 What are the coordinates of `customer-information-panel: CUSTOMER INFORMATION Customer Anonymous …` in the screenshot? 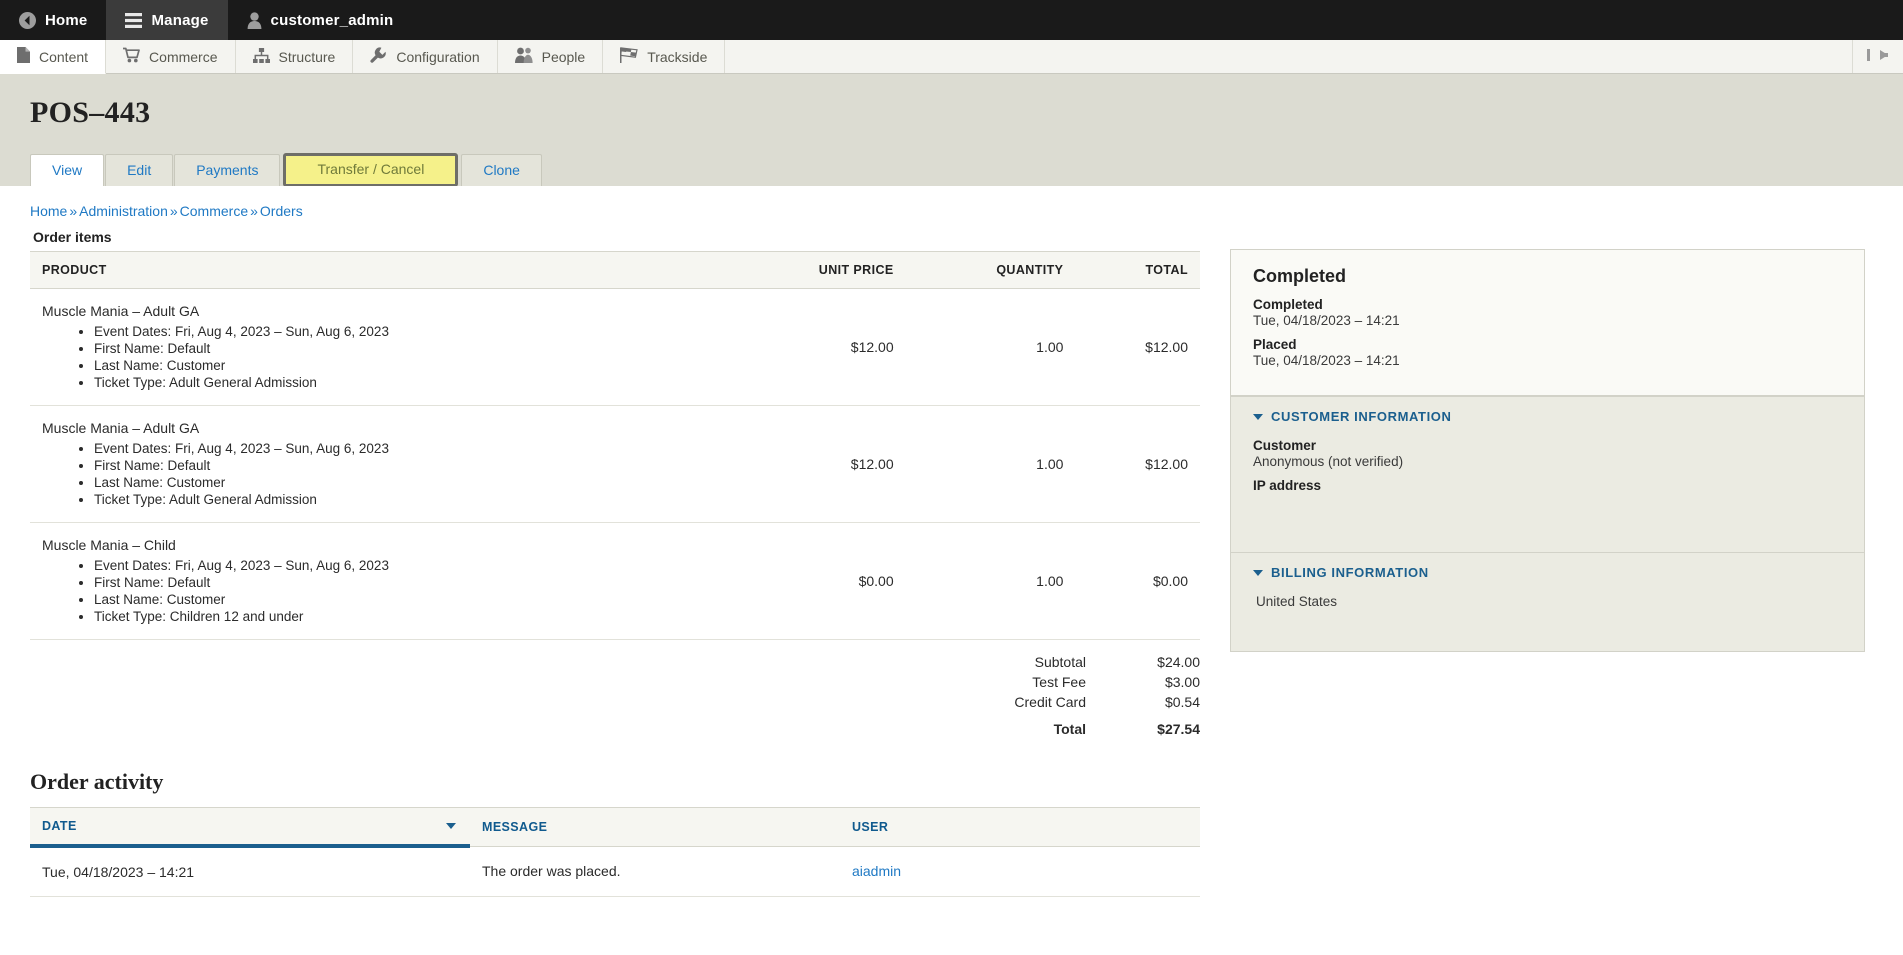 It's located at (1547, 474).